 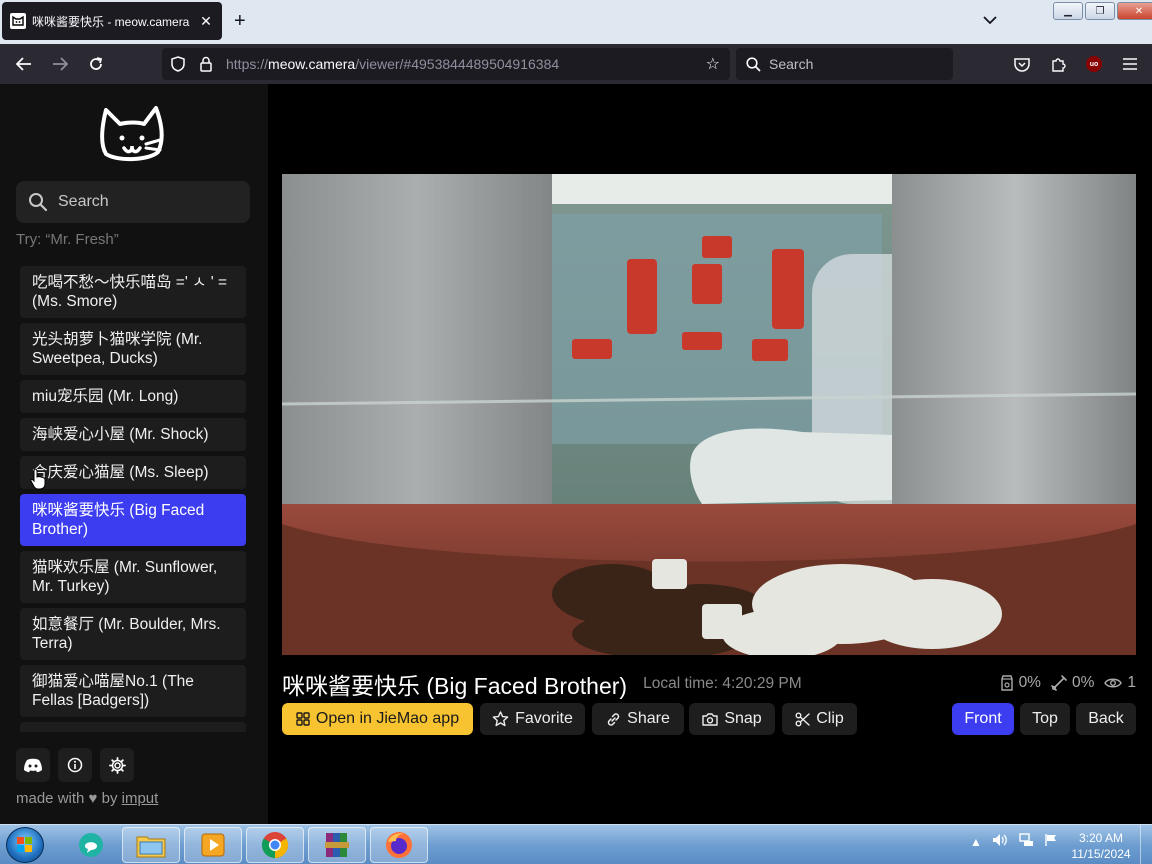 I want to click on camera-list-item: 合庆爱心猫屋 (Ms. Sleep), so click(x=133, y=472).